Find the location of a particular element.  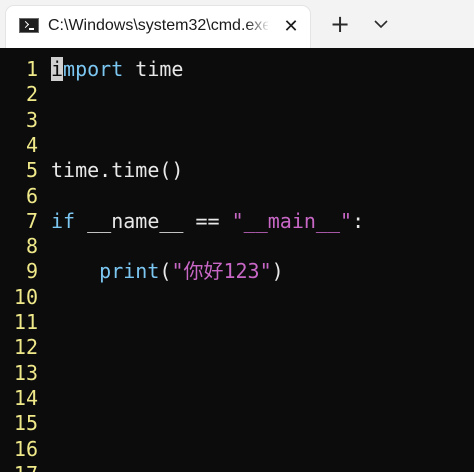

line-code: if __name__ == "__main__": is located at coordinates (207, 221).